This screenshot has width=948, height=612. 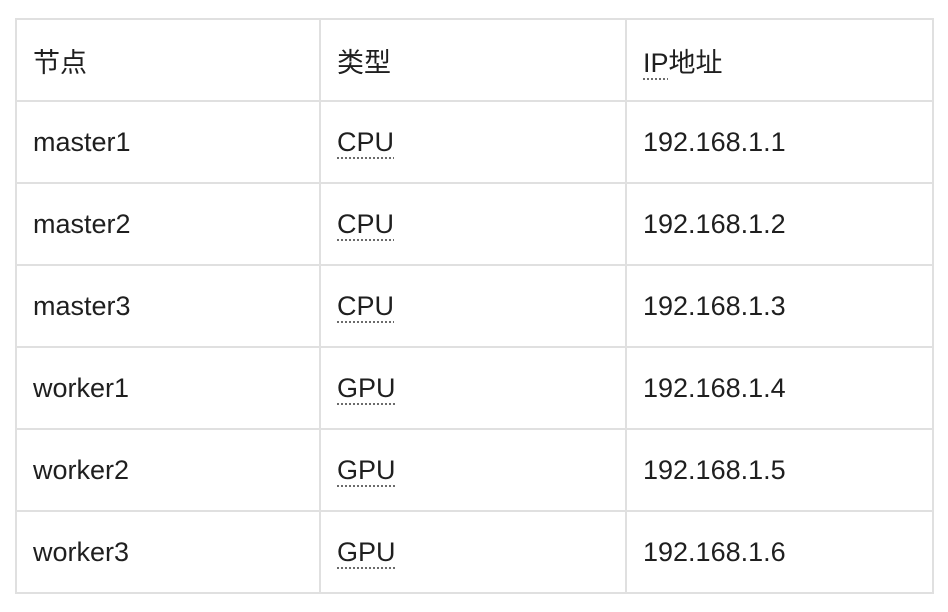 I want to click on table-row: worker2 GPU 192.168.1.5, so click(x=474, y=470).